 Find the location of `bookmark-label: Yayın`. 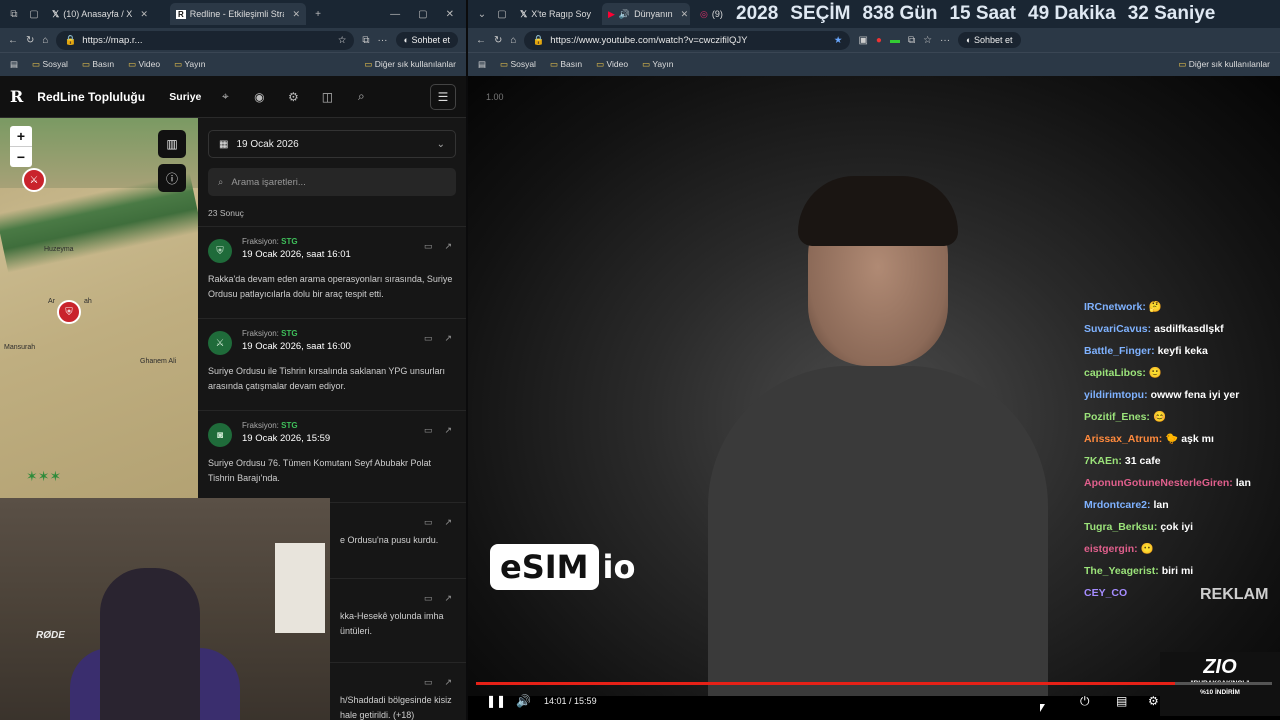

bookmark-label: Yayın is located at coordinates (195, 64).